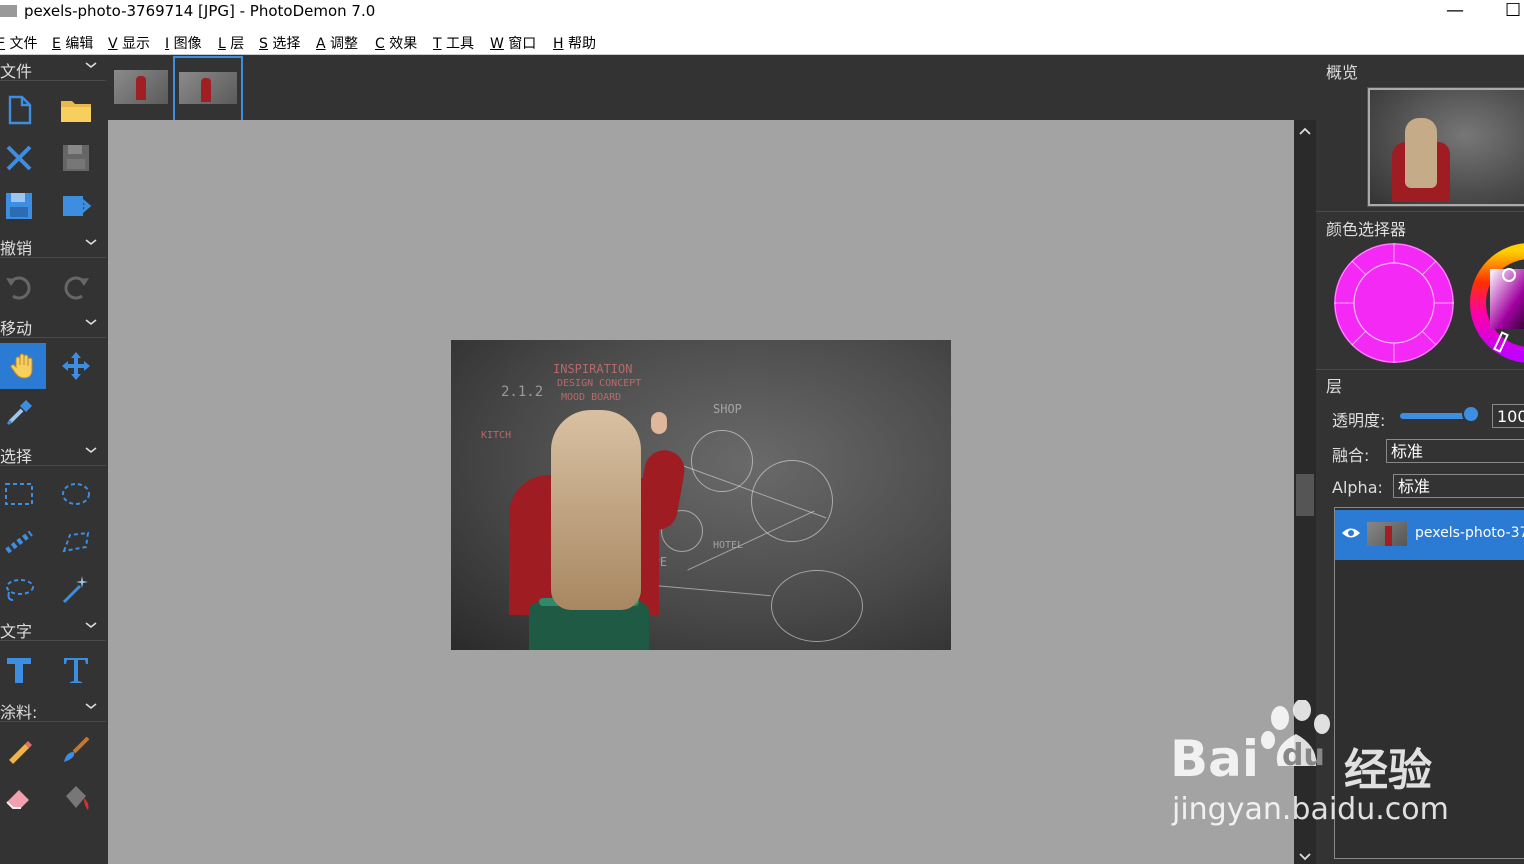 This screenshot has width=1524, height=864. What do you see at coordinates (711, 590) in the screenshot?
I see `chalk-line` at bounding box center [711, 590].